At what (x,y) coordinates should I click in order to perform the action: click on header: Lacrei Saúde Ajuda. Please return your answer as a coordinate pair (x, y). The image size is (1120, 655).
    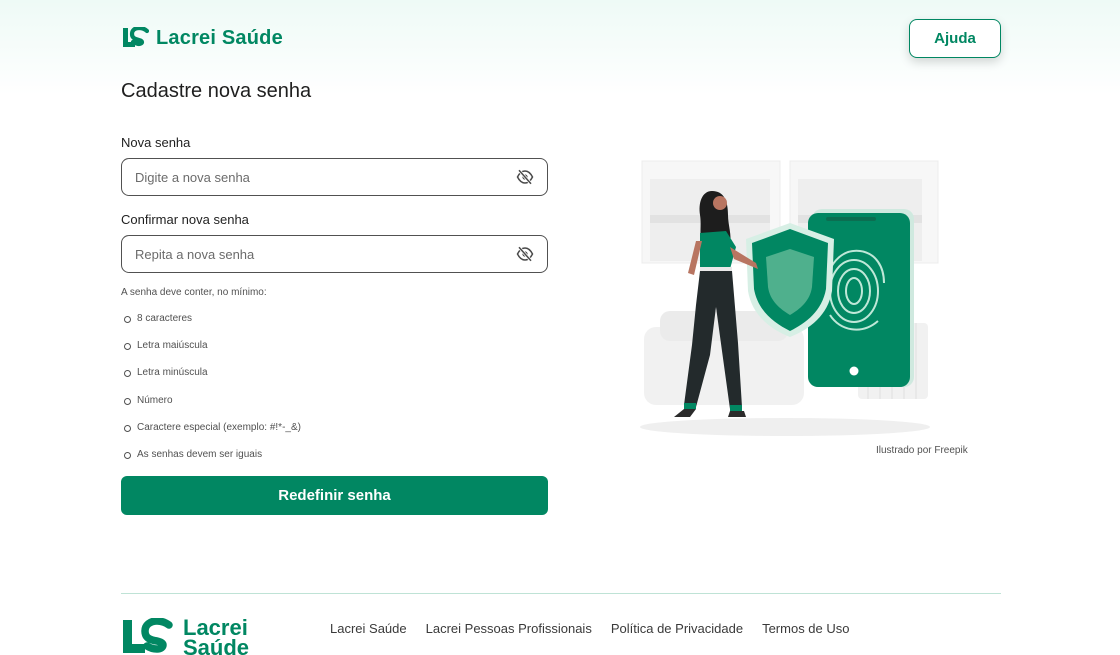
    Looking at the image, I should click on (560, 39).